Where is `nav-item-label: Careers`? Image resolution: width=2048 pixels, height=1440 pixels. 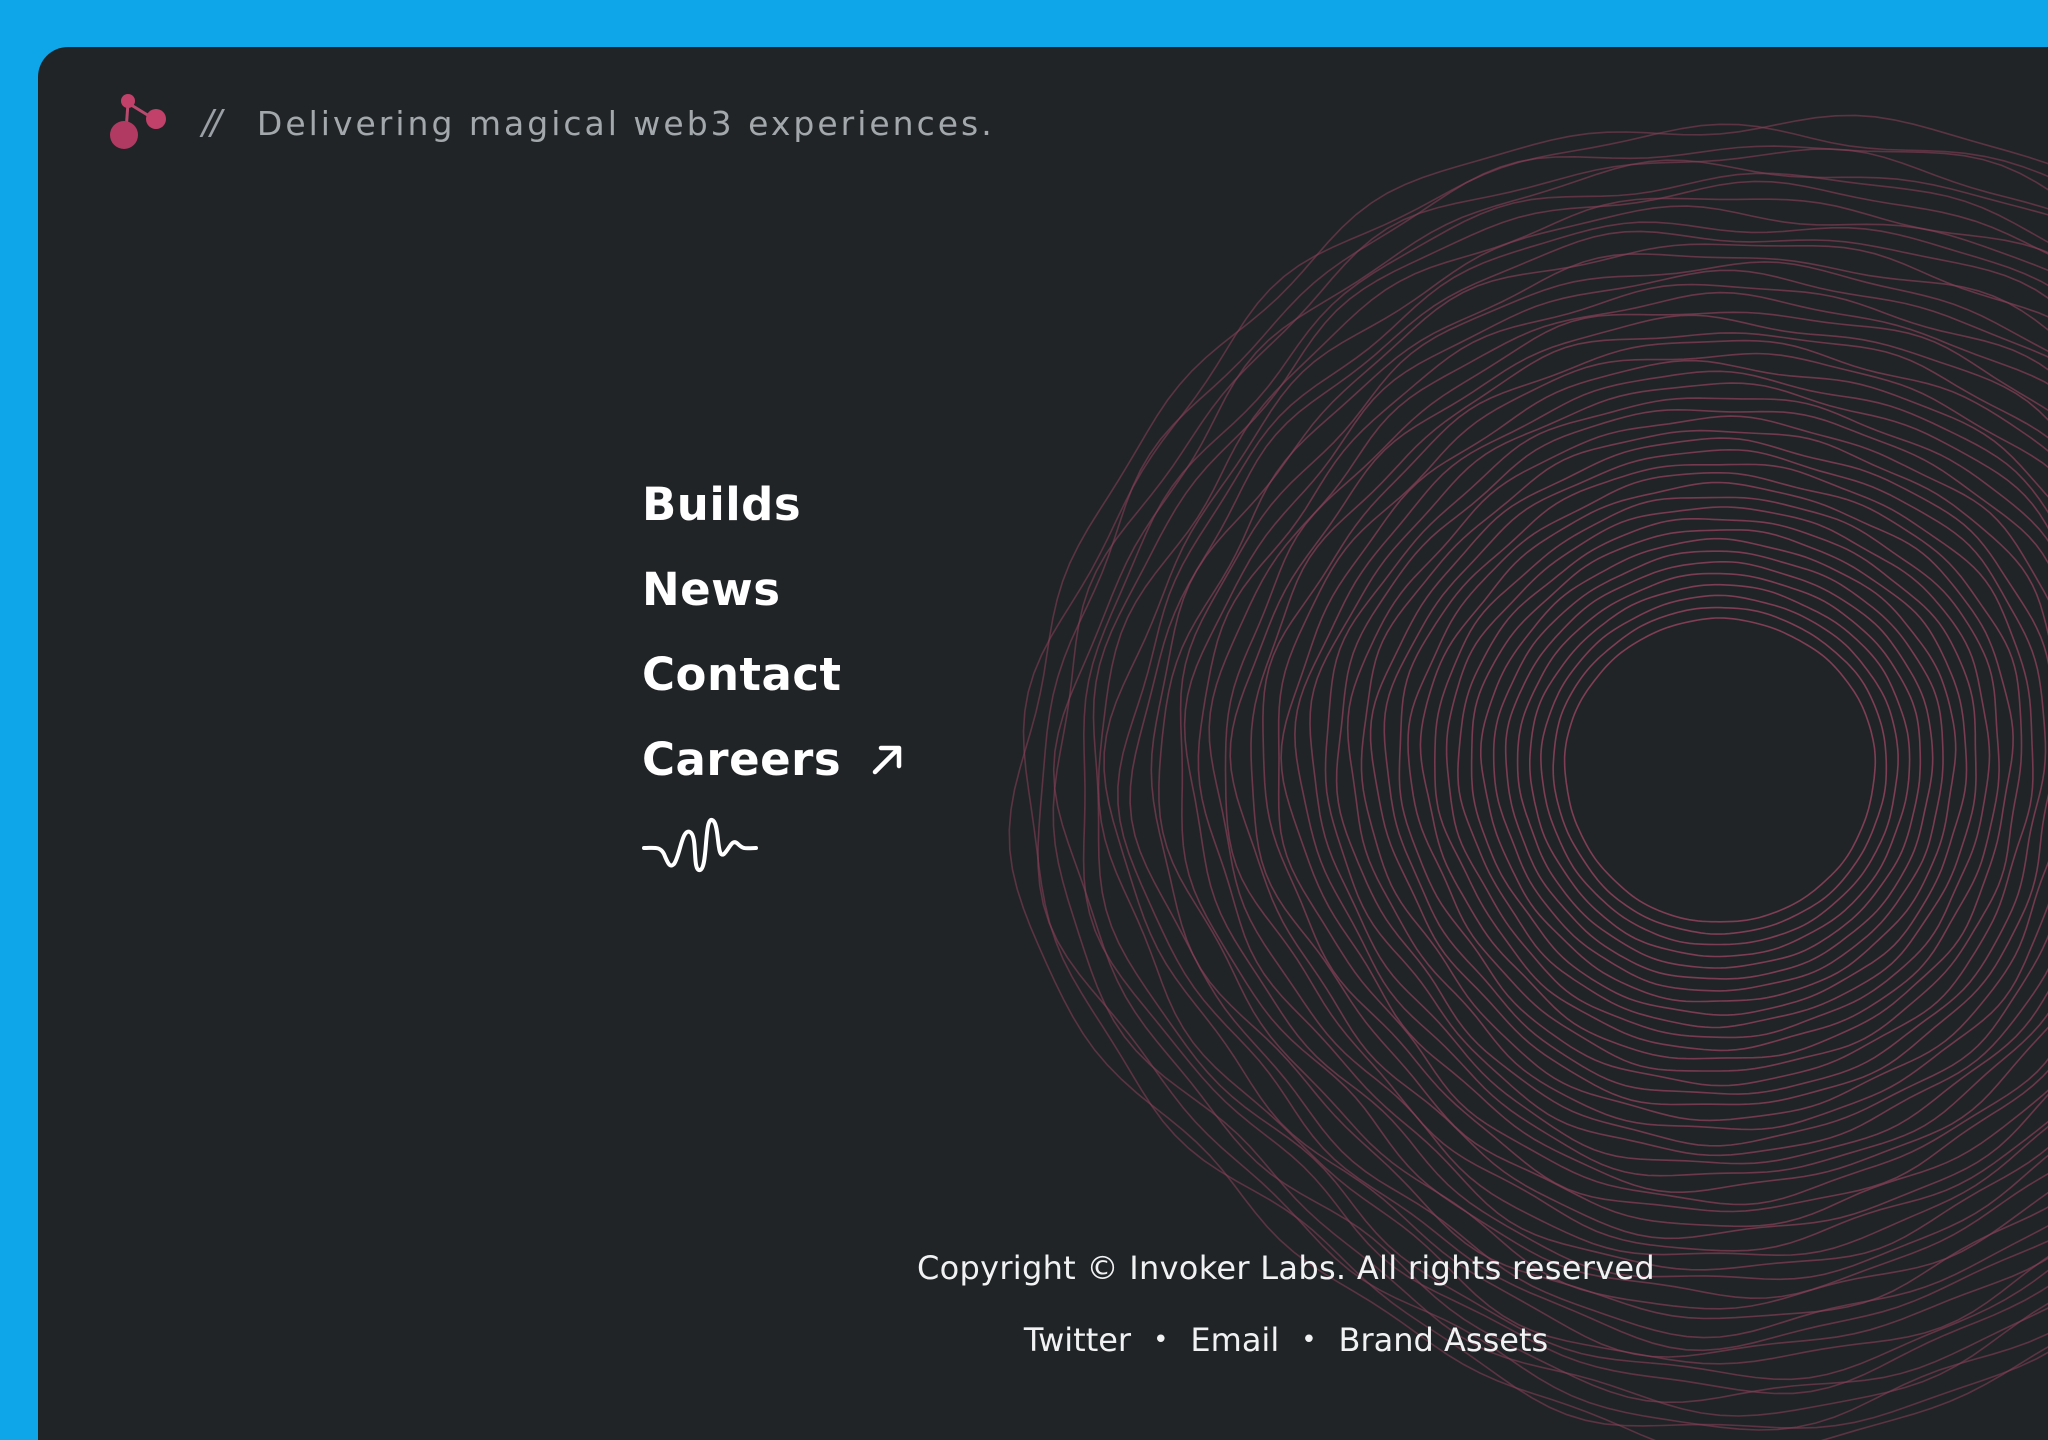
nav-item-label: Careers is located at coordinates (742, 759).